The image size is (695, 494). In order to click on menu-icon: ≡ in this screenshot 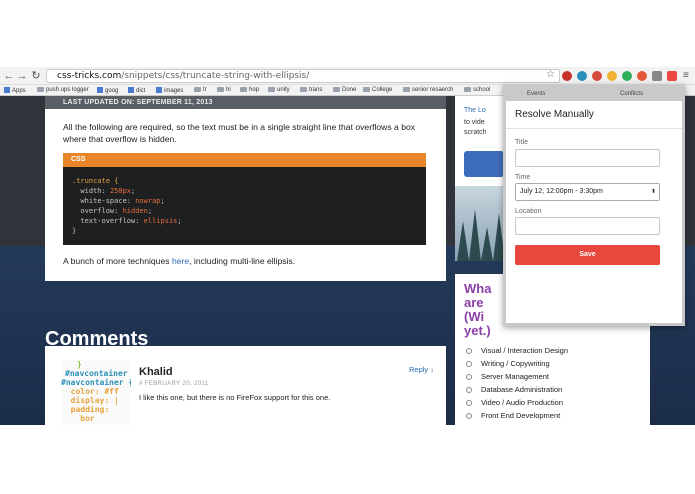, I will do `click(686, 75)`.